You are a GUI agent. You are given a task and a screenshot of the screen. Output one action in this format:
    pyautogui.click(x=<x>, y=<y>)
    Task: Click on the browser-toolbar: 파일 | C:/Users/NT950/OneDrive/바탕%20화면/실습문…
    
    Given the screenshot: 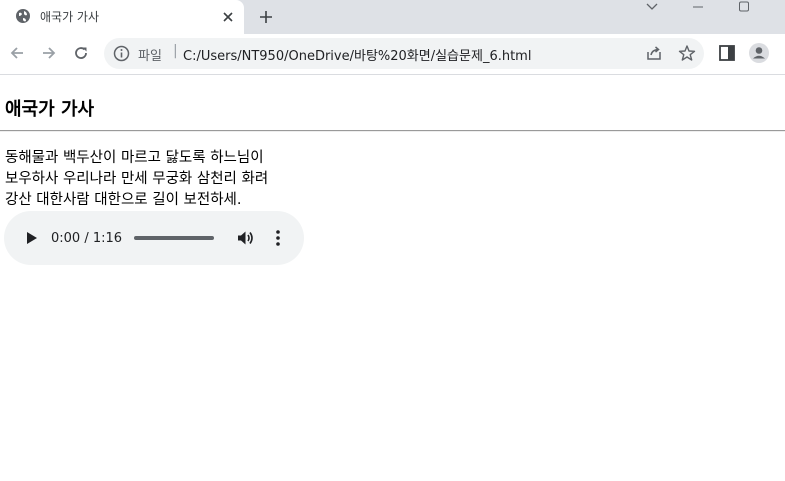 What is the action you would take?
    pyautogui.click(x=392, y=54)
    